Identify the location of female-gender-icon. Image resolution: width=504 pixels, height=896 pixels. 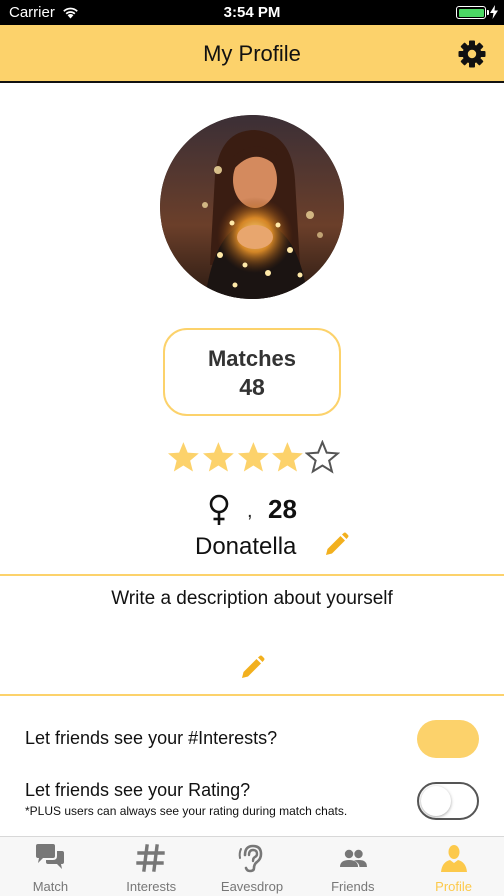
(219, 509).